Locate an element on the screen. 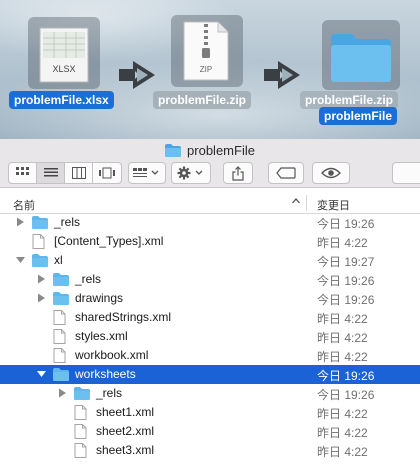  search-field is located at coordinates (406, 173).